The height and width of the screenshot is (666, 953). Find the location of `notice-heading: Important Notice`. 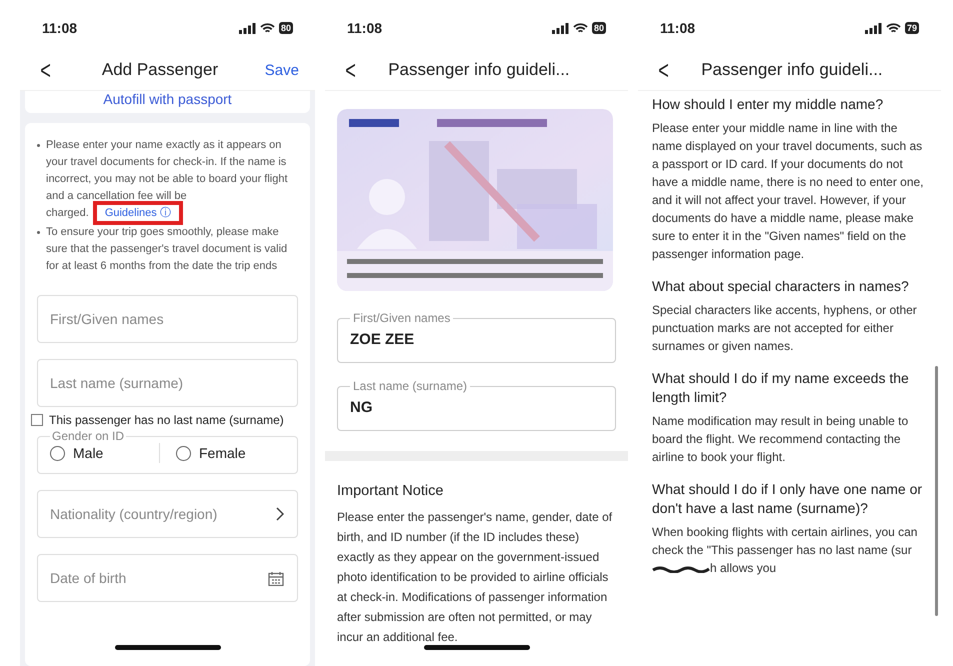

notice-heading: Important Notice is located at coordinates (390, 491).